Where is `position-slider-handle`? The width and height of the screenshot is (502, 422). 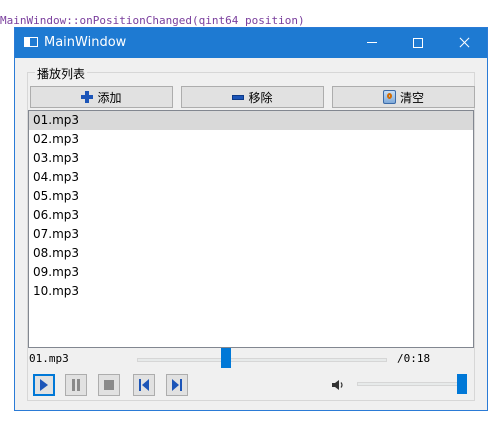
position-slider-handle is located at coordinates (226, 358).